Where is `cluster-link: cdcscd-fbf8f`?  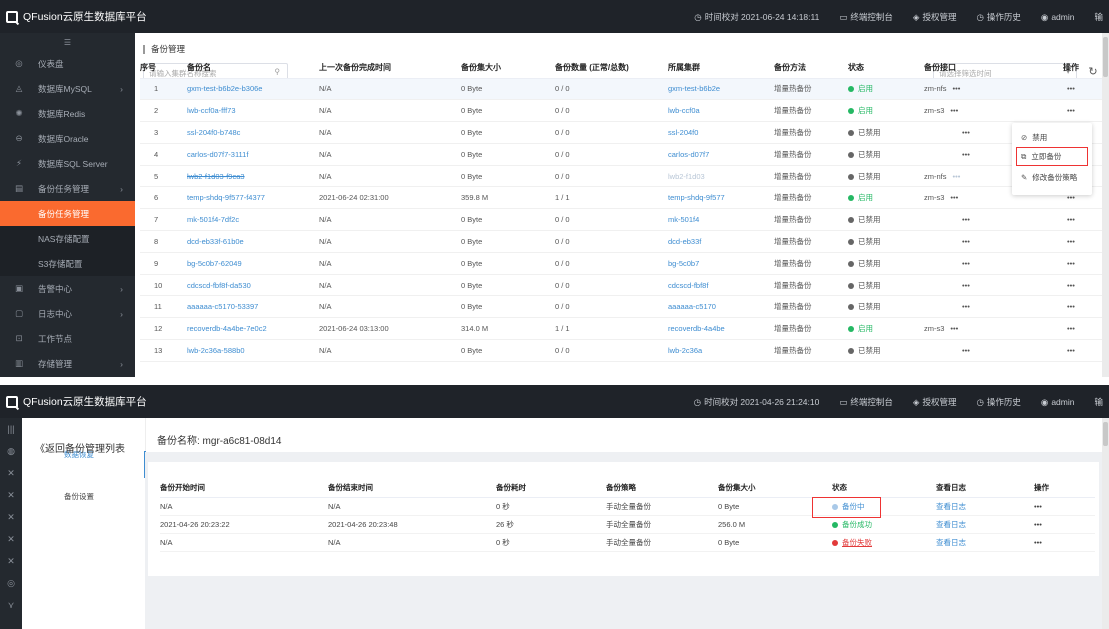
cluster-link: cdcscd-fbf8f is located at coordinates (688, 285).